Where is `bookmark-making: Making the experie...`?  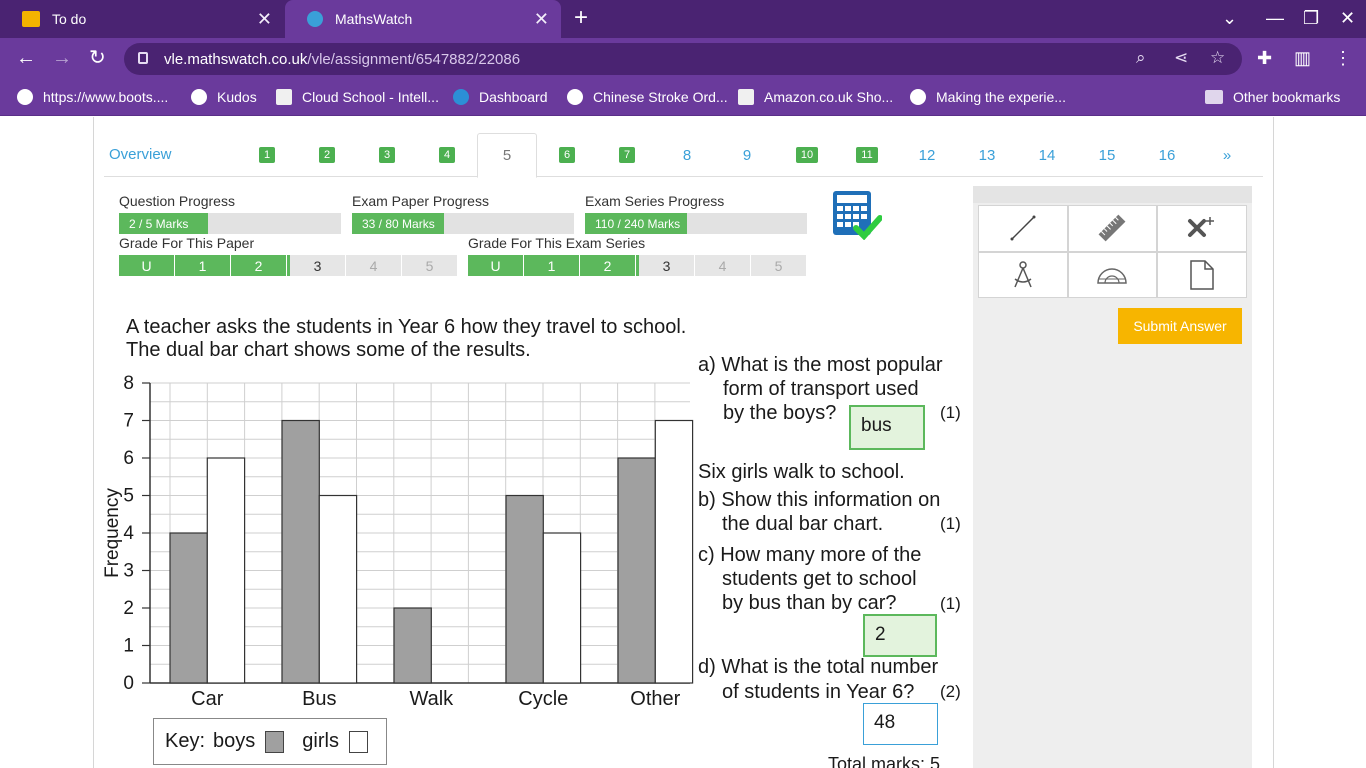 bookmark-making: Making the experie... is located at coordinates (988, 97).